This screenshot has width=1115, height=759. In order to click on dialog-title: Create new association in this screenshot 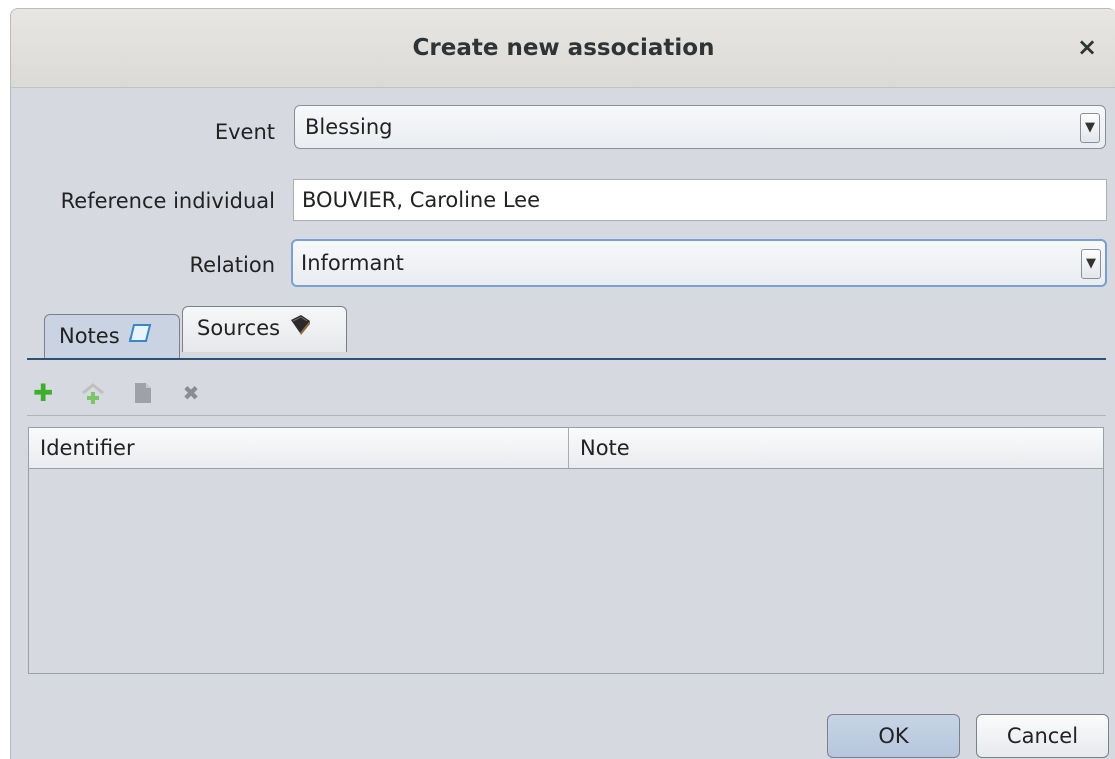, I will do `click(563, 48)`.